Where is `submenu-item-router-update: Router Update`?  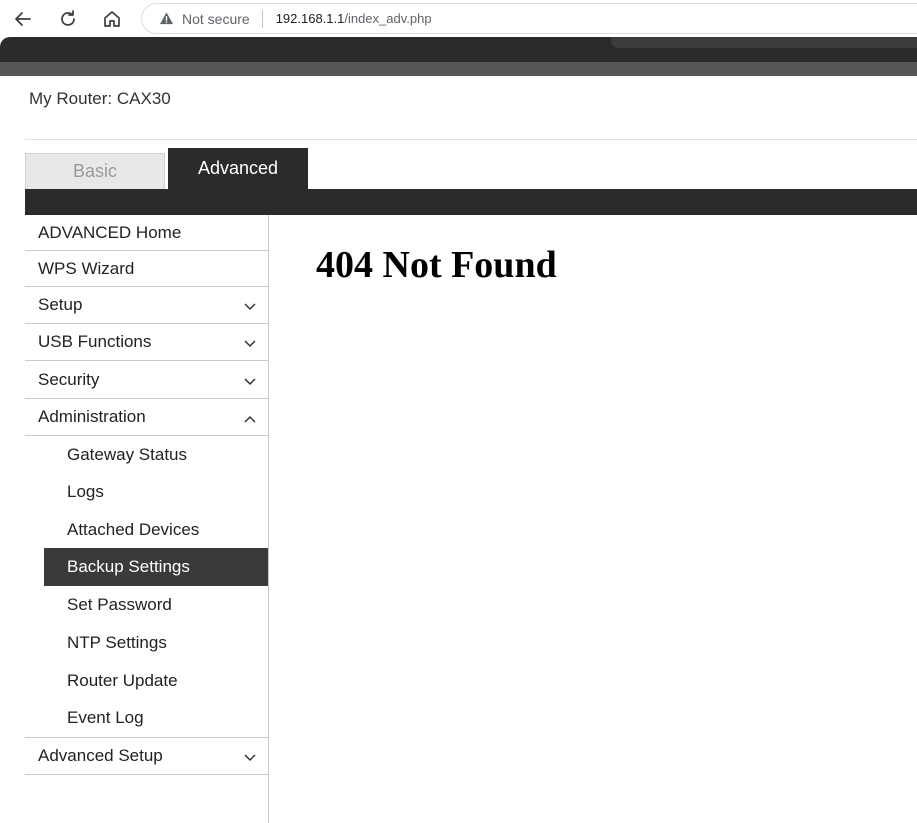 submenu-item-router-update: Router Update is located at coordinates (146, 680).